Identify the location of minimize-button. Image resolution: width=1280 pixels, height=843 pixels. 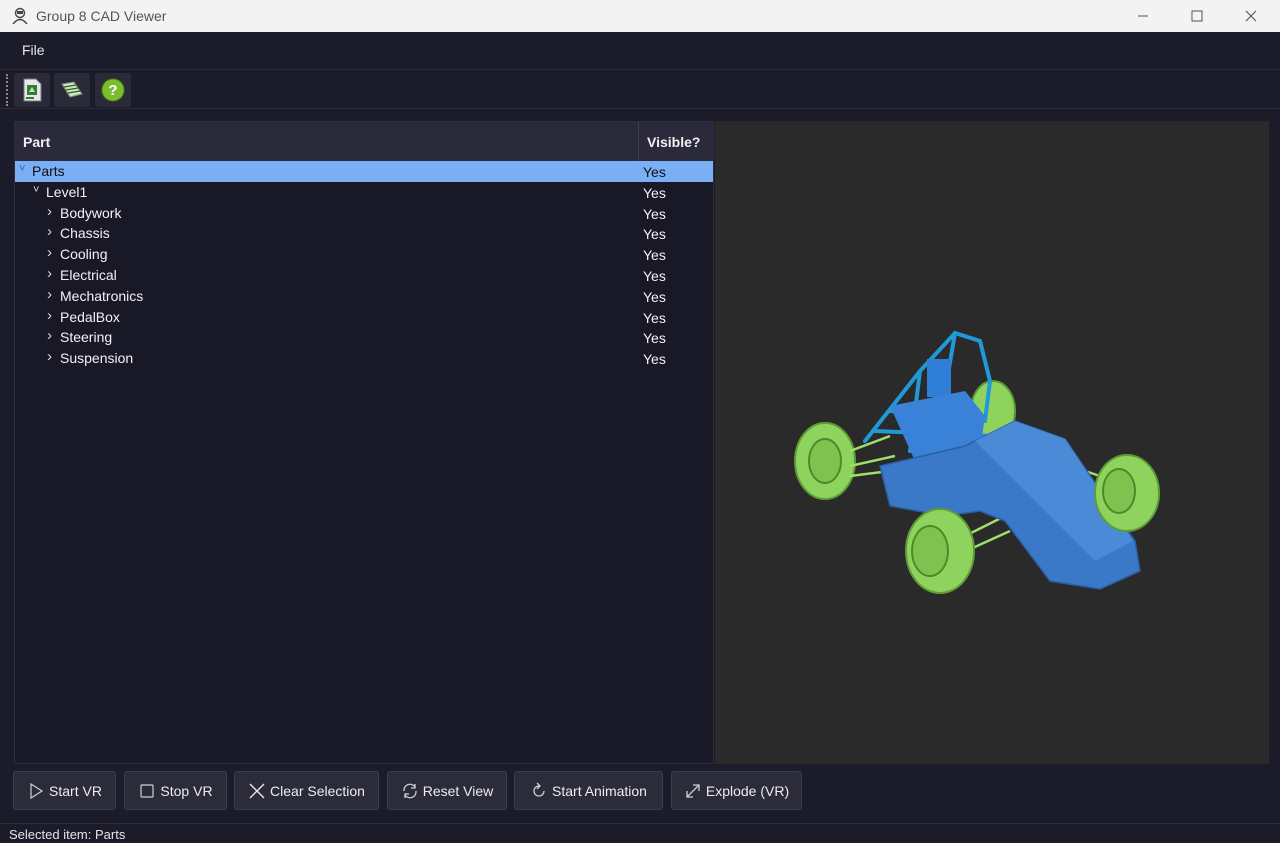
(1143, 16).